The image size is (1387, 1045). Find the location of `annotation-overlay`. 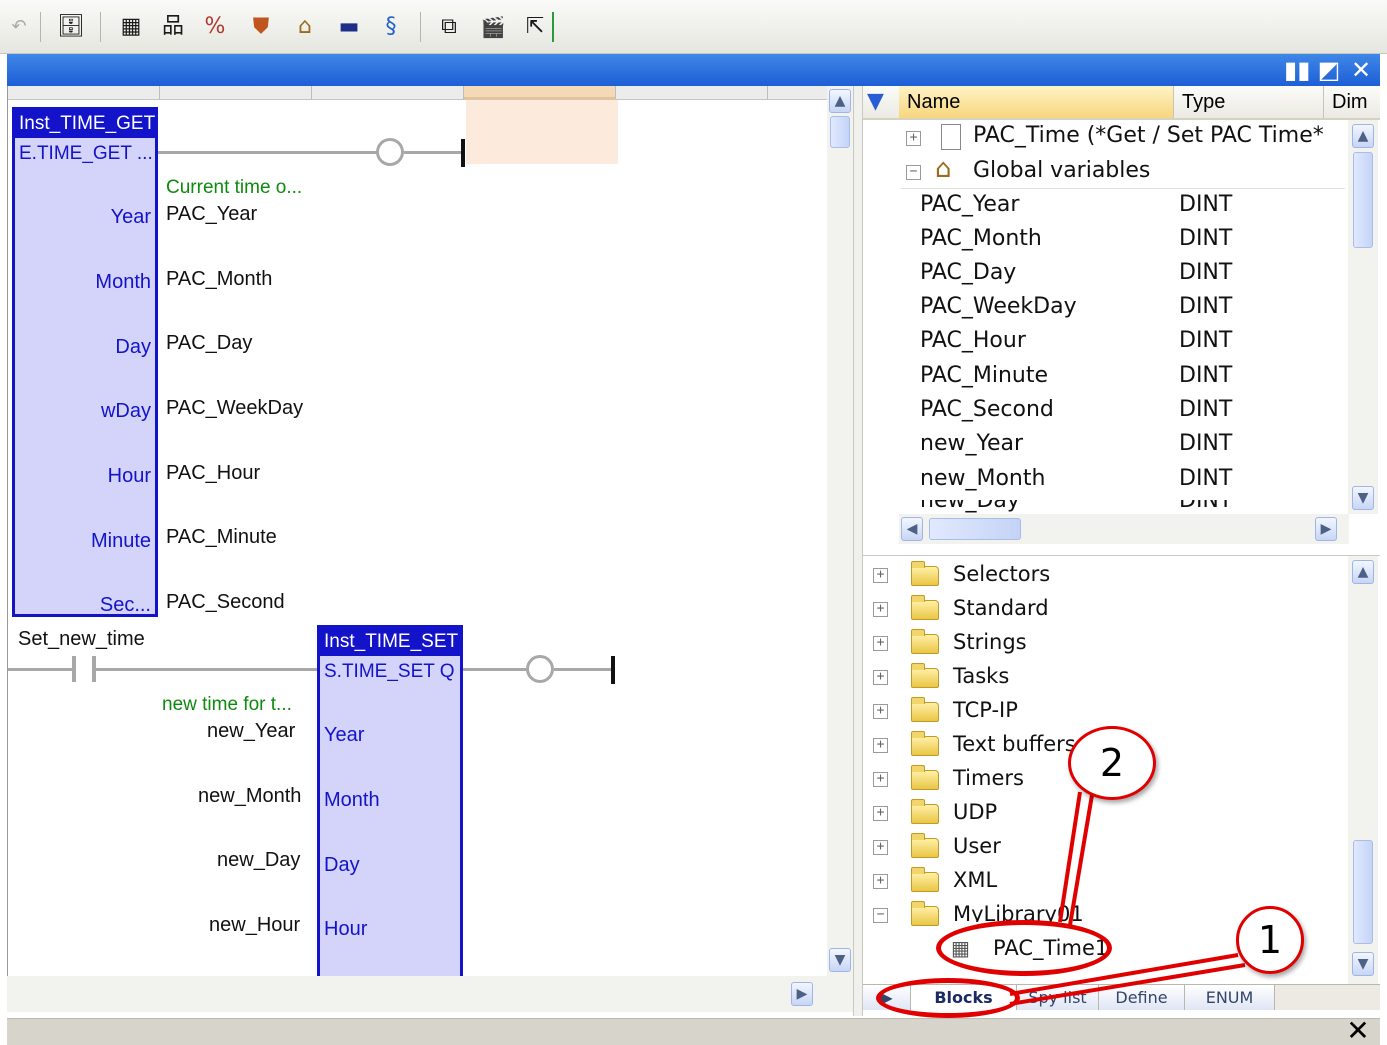

annotation-overlay is located at coordinates (1127, 898).